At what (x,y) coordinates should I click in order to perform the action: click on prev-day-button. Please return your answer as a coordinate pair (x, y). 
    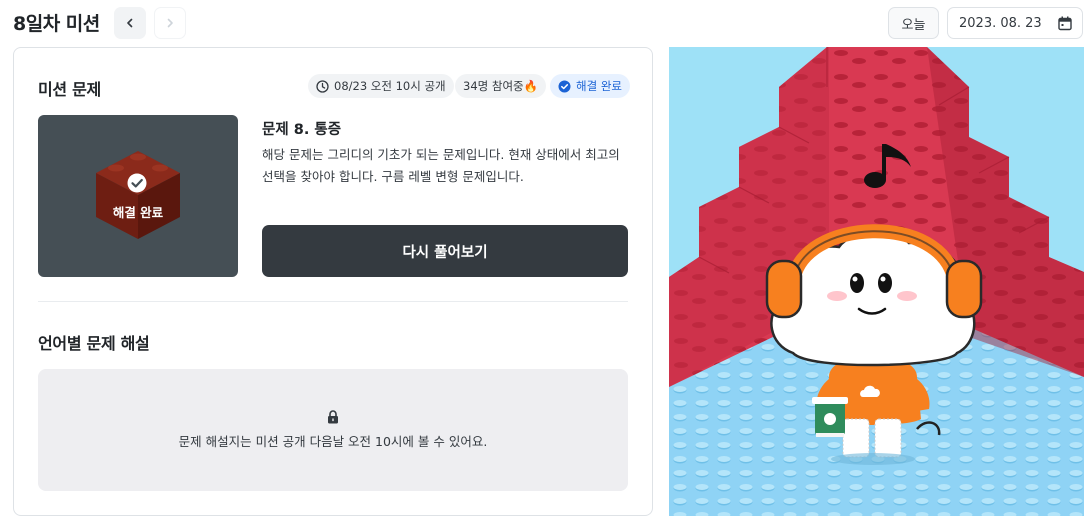
    Looking at the image, I should click on (130, 23).